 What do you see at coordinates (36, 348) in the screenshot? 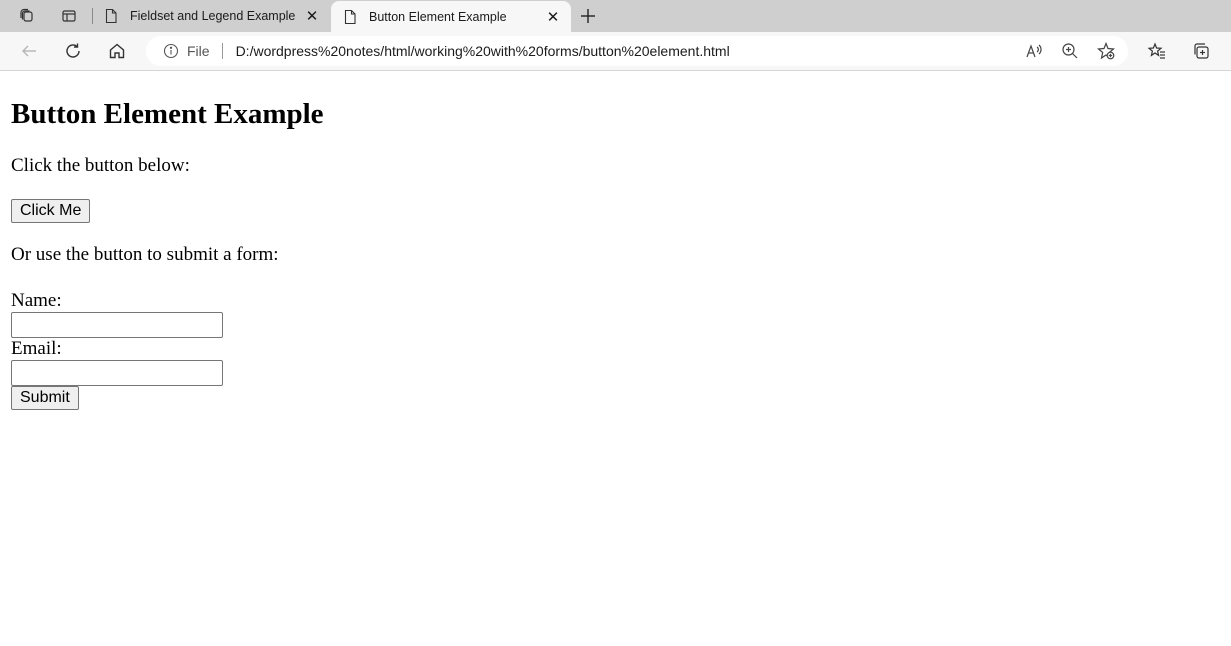
I see `email-label: Email:` at bounding box center [36, 348].